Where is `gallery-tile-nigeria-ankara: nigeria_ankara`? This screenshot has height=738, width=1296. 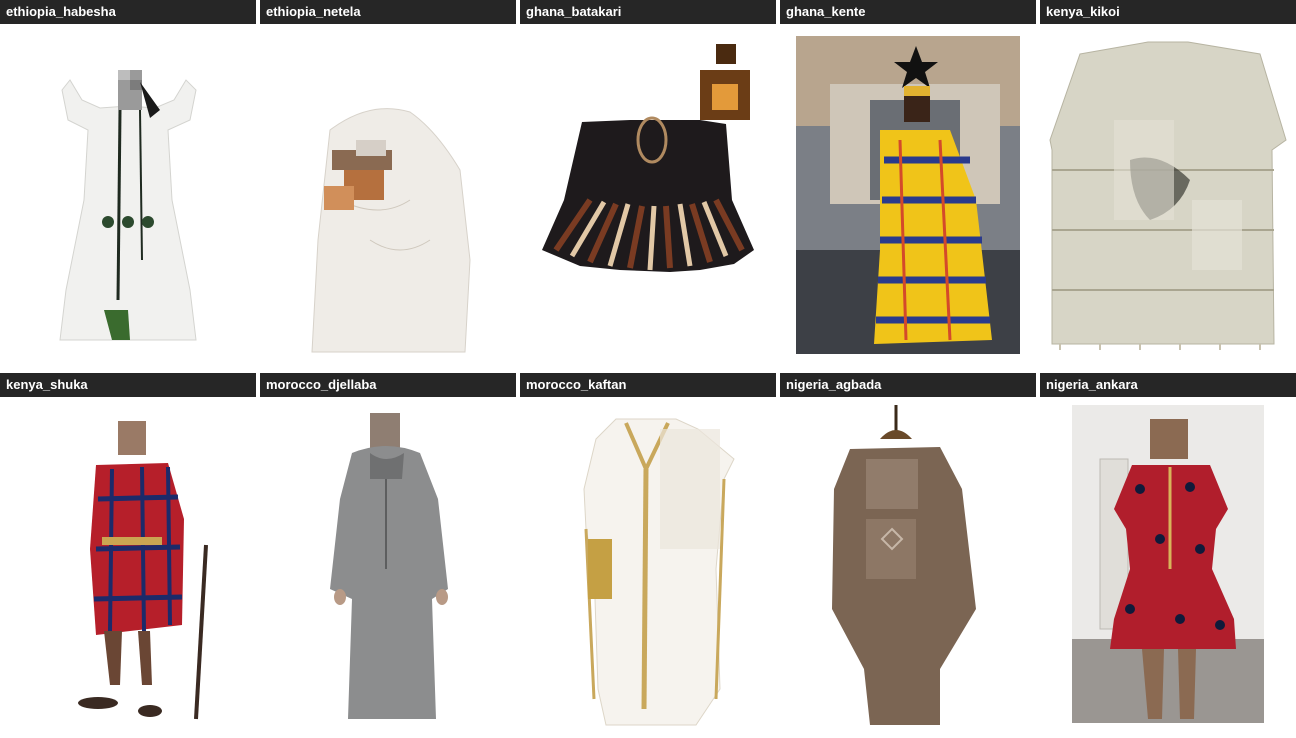
gallery-tile-nigeria-ankara: nigeria_ankara is located at coordinates (1168, 553).